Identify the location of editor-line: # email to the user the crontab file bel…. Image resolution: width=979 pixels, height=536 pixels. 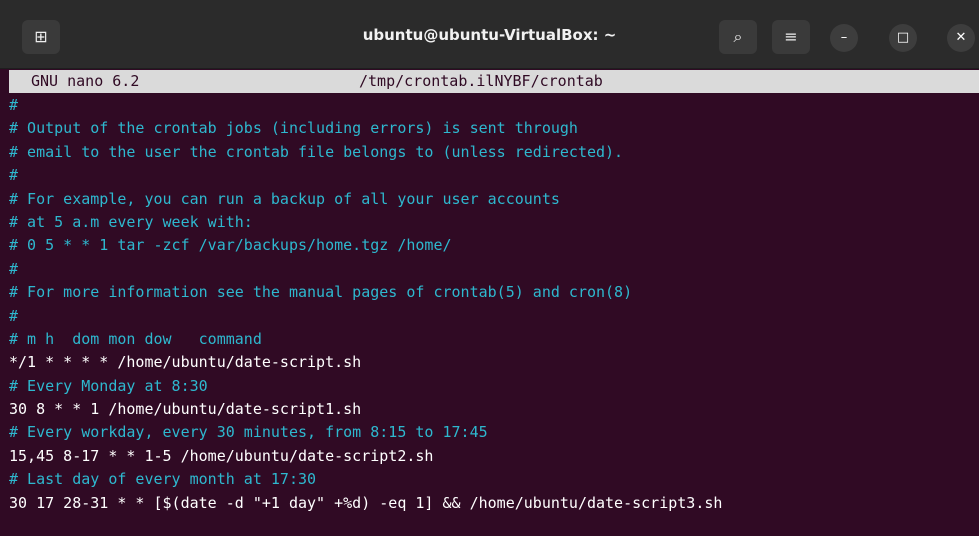
(494, 152).